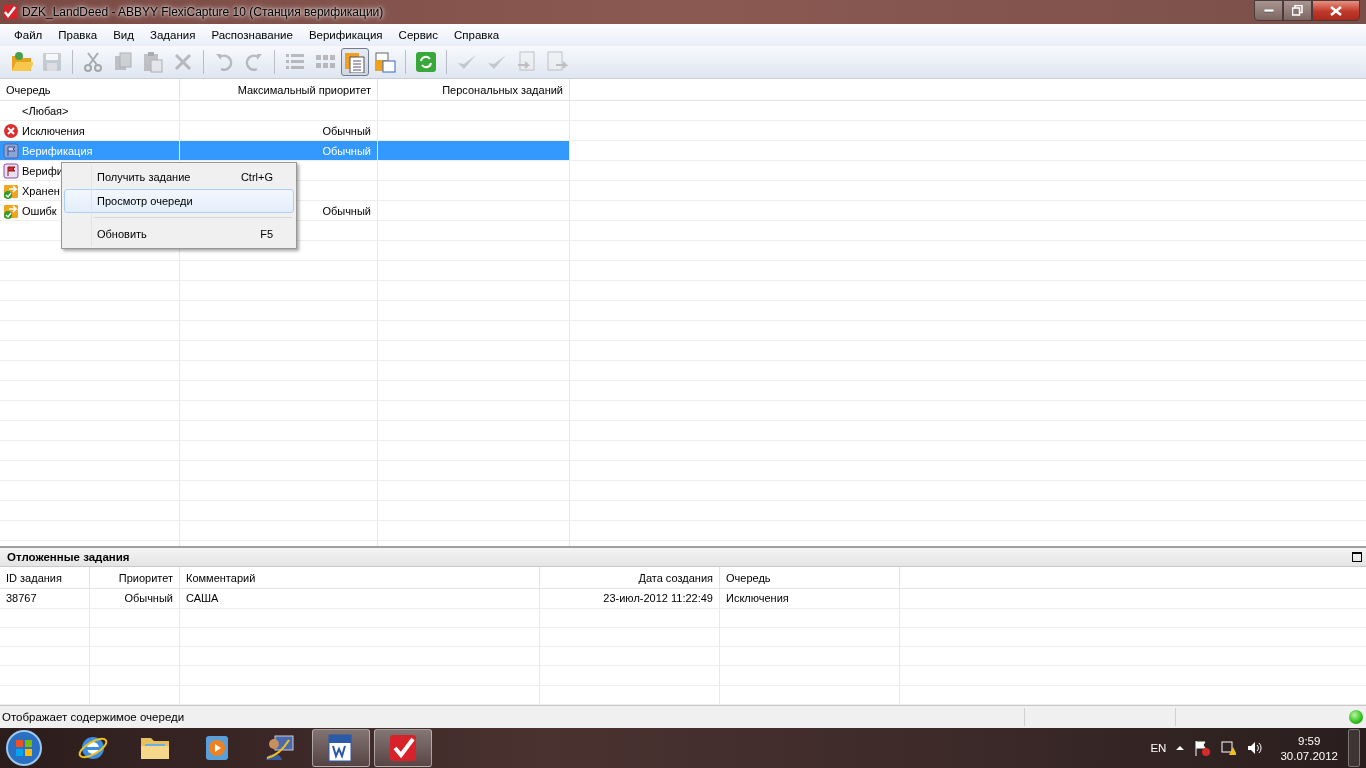  I want to click on shortcut-label: Ctrl+G, so click(256, 177).